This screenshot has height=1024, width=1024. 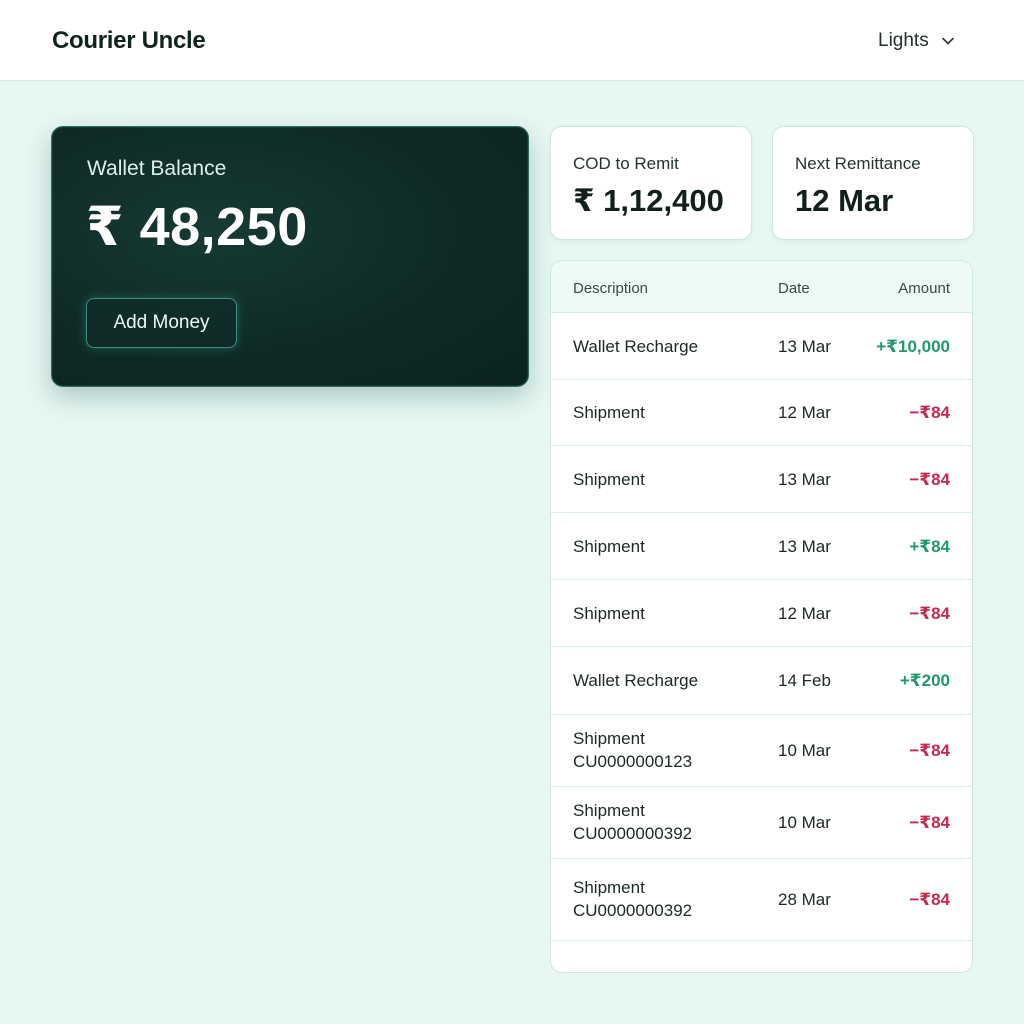 I want to click on next-remittance-value: 12 Mar, so click(x=844, y=200).